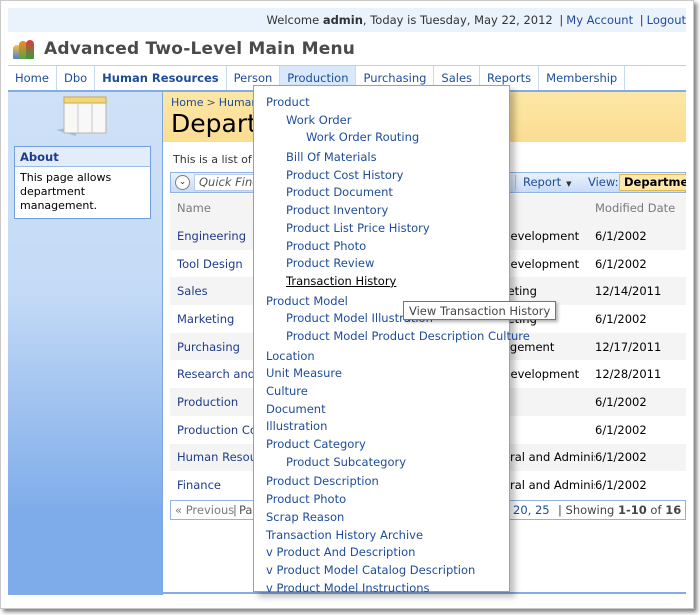  Describe the element at coordinates (82, 157) in the screenshot. I see `about-title: About` at that location.